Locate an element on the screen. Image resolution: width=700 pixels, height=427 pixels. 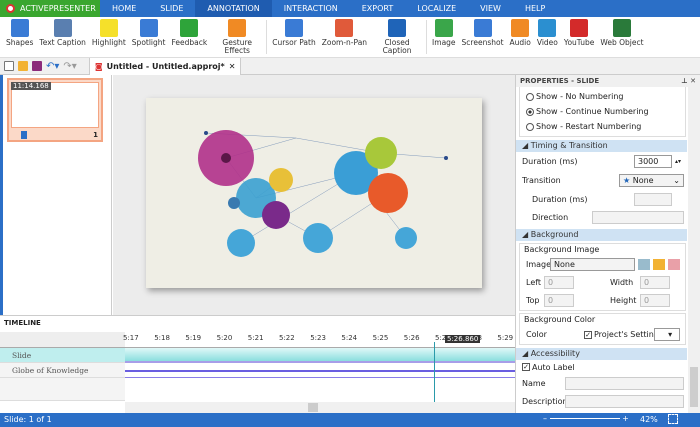
timeline-scrollbar is located at coordinates (320, 407).